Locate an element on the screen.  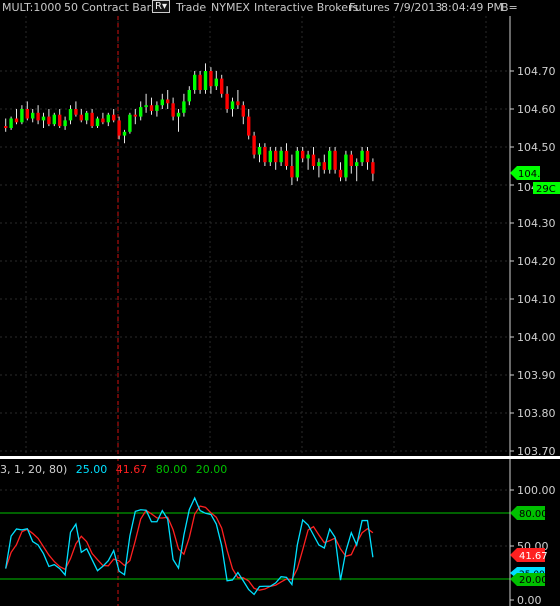
upper-level-tag: 80.00 is located at coordinates (529, 513).